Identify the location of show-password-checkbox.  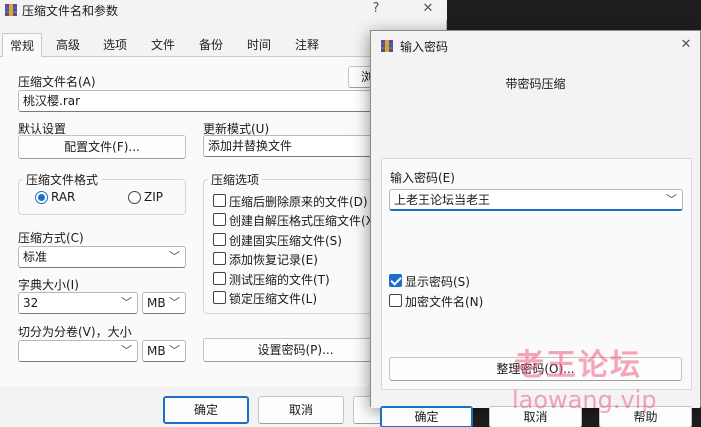
(395, 280).